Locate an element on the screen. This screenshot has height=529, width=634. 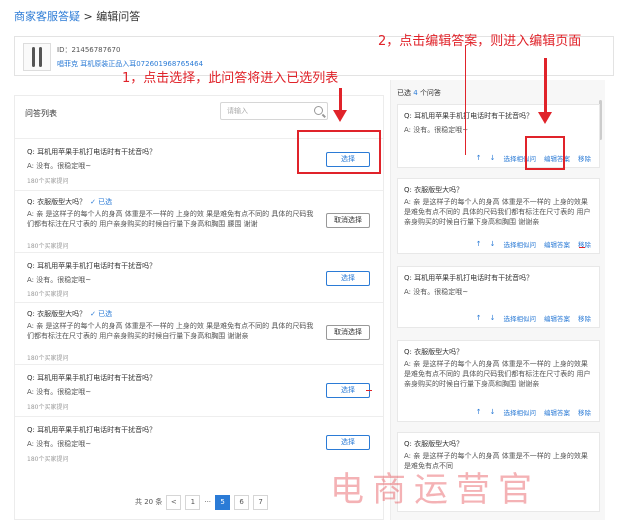
watermark: 电商运营官 is located at coordinates (435, 490).